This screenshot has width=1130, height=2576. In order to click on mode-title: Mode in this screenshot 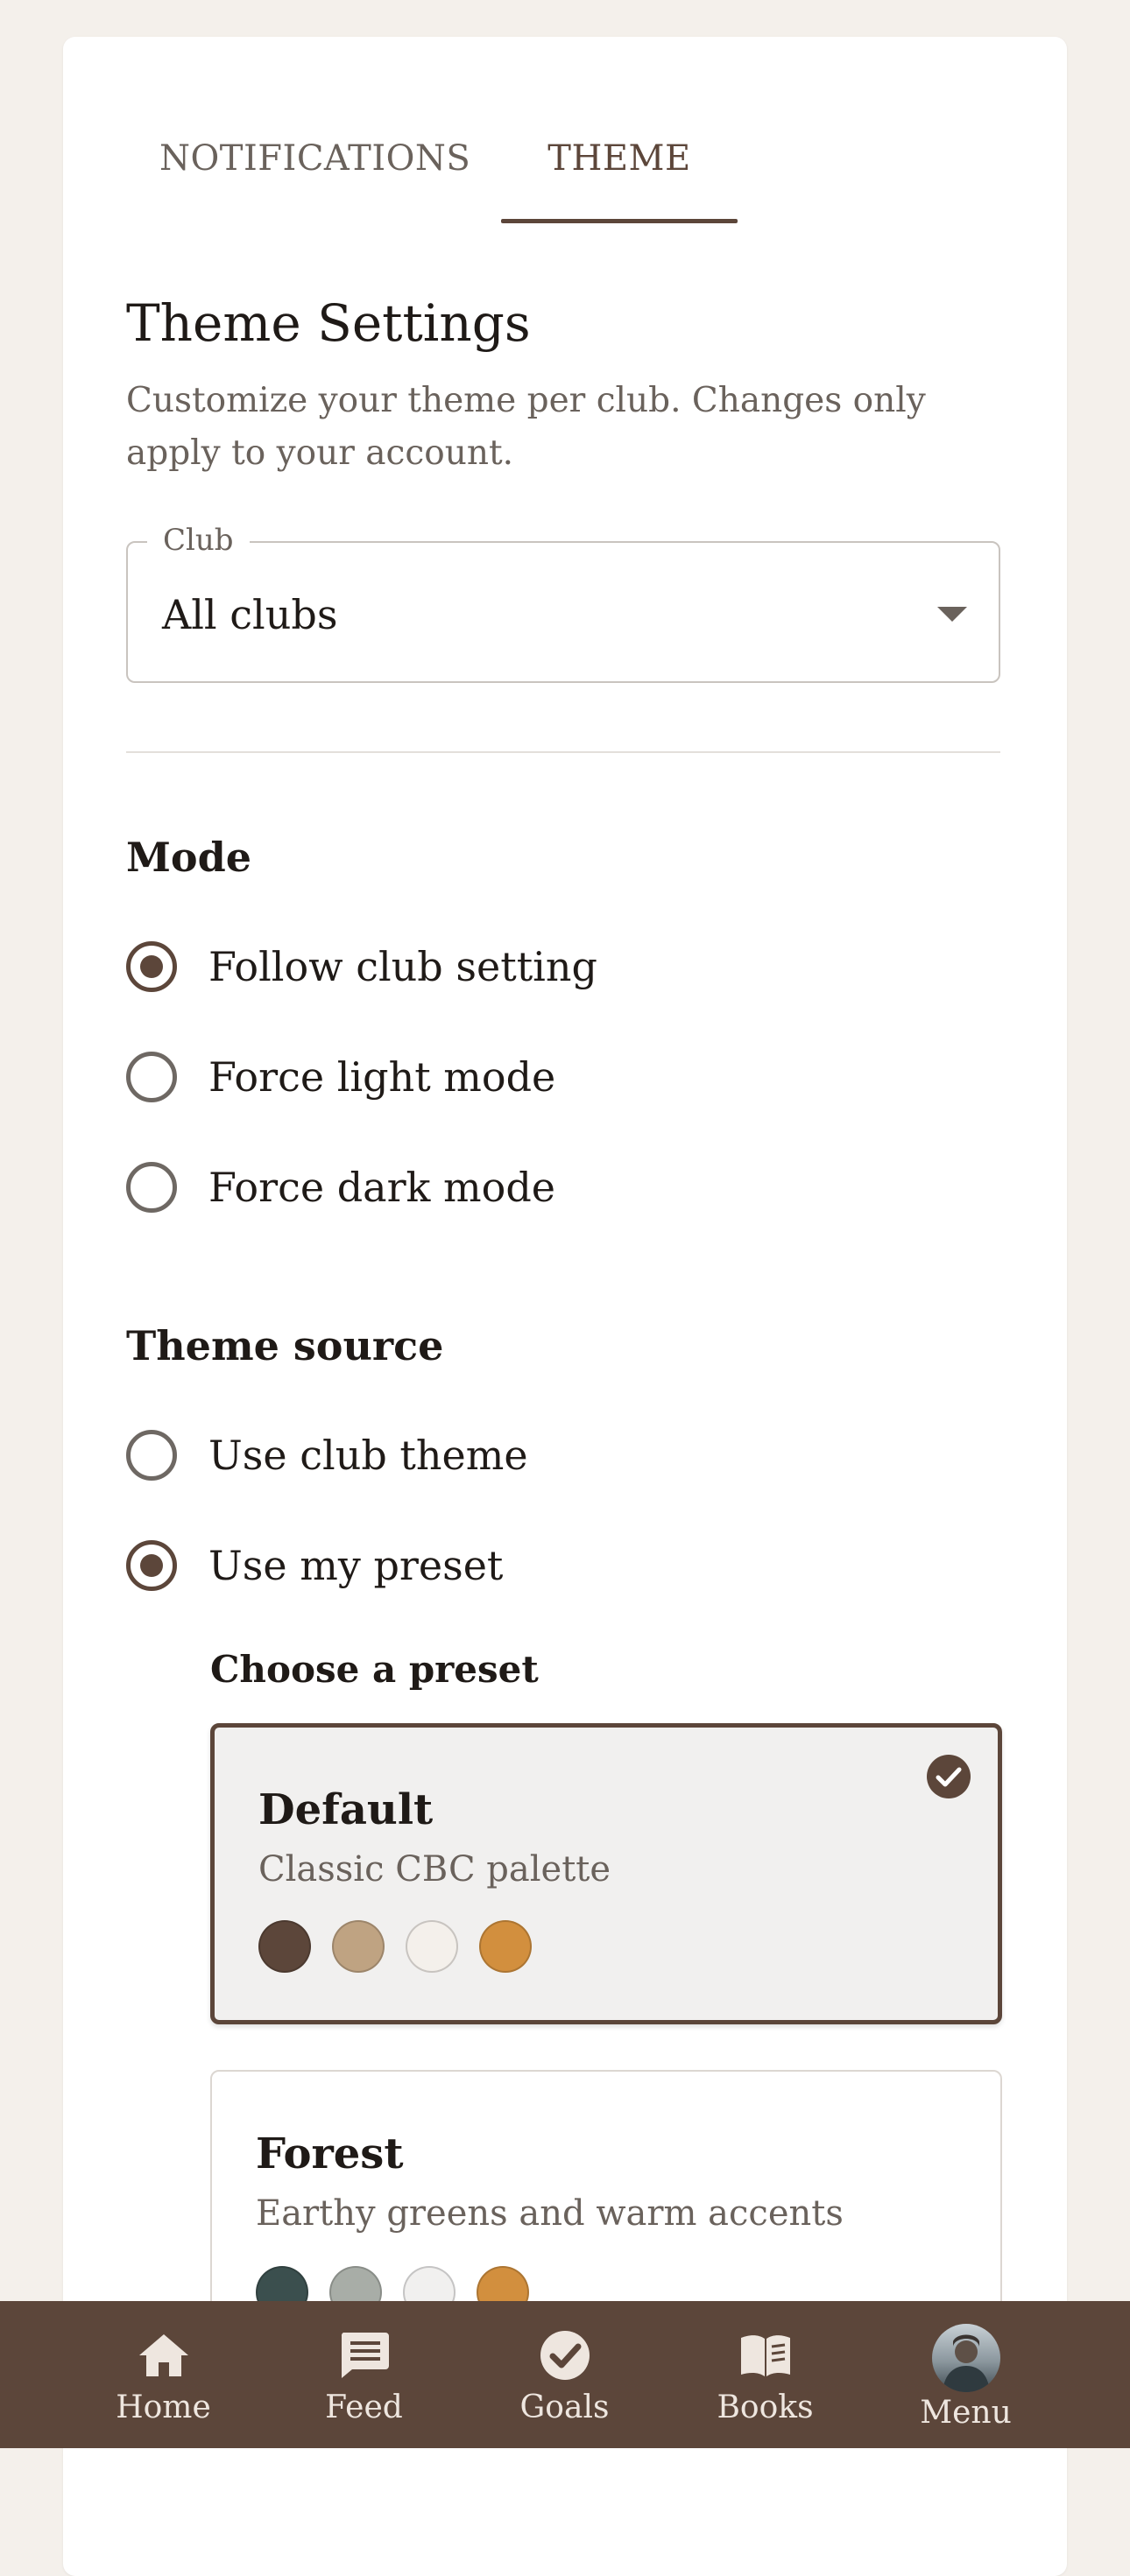, I will do `click(189, 857)`.